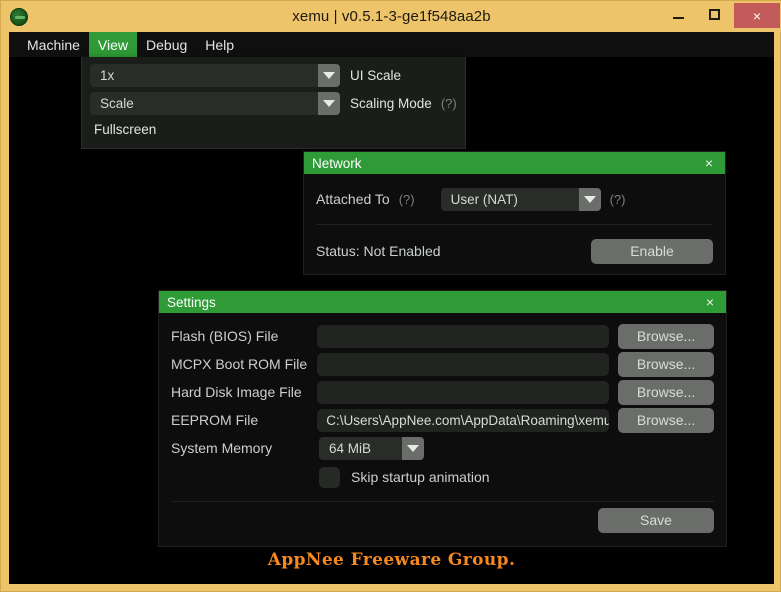 The image size is (781, 592). I want to click on skip-animation-checkbox, so click(329, 477).